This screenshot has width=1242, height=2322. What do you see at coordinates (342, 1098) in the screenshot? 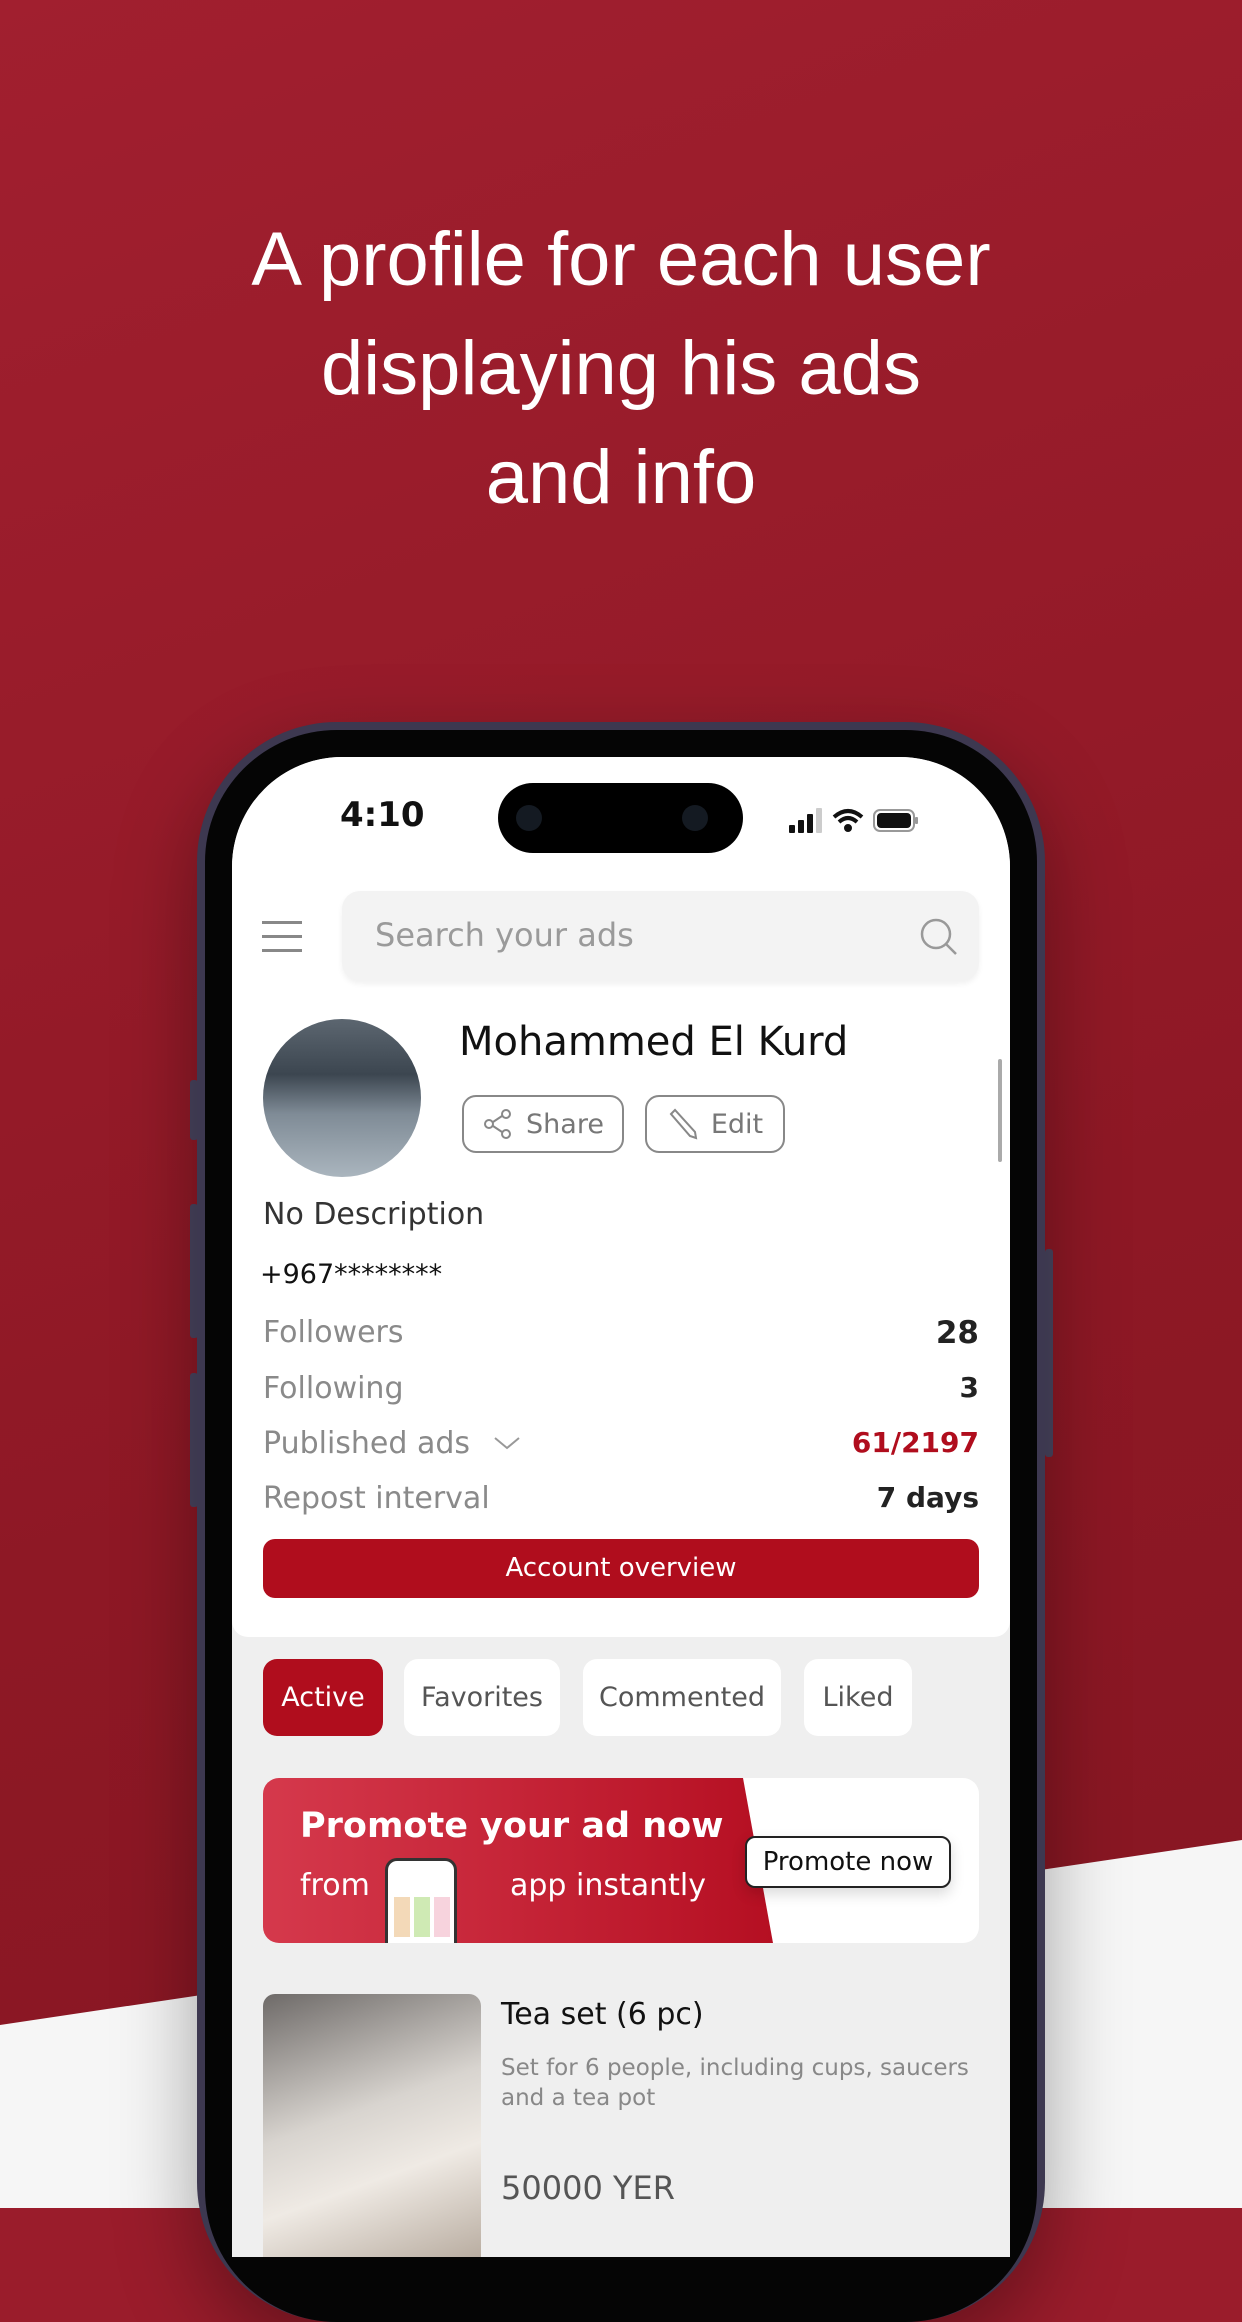
I see `avatar` at bounding box center [342, 1098].